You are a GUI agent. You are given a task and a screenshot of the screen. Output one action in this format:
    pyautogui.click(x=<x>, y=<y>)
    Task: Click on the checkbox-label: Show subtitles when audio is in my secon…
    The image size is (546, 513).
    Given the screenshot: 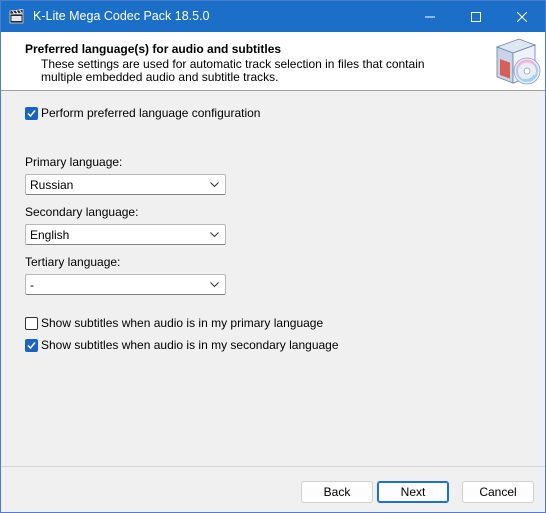 What is the action you would take?
    pyautogui.click(x=190, y=345)
    